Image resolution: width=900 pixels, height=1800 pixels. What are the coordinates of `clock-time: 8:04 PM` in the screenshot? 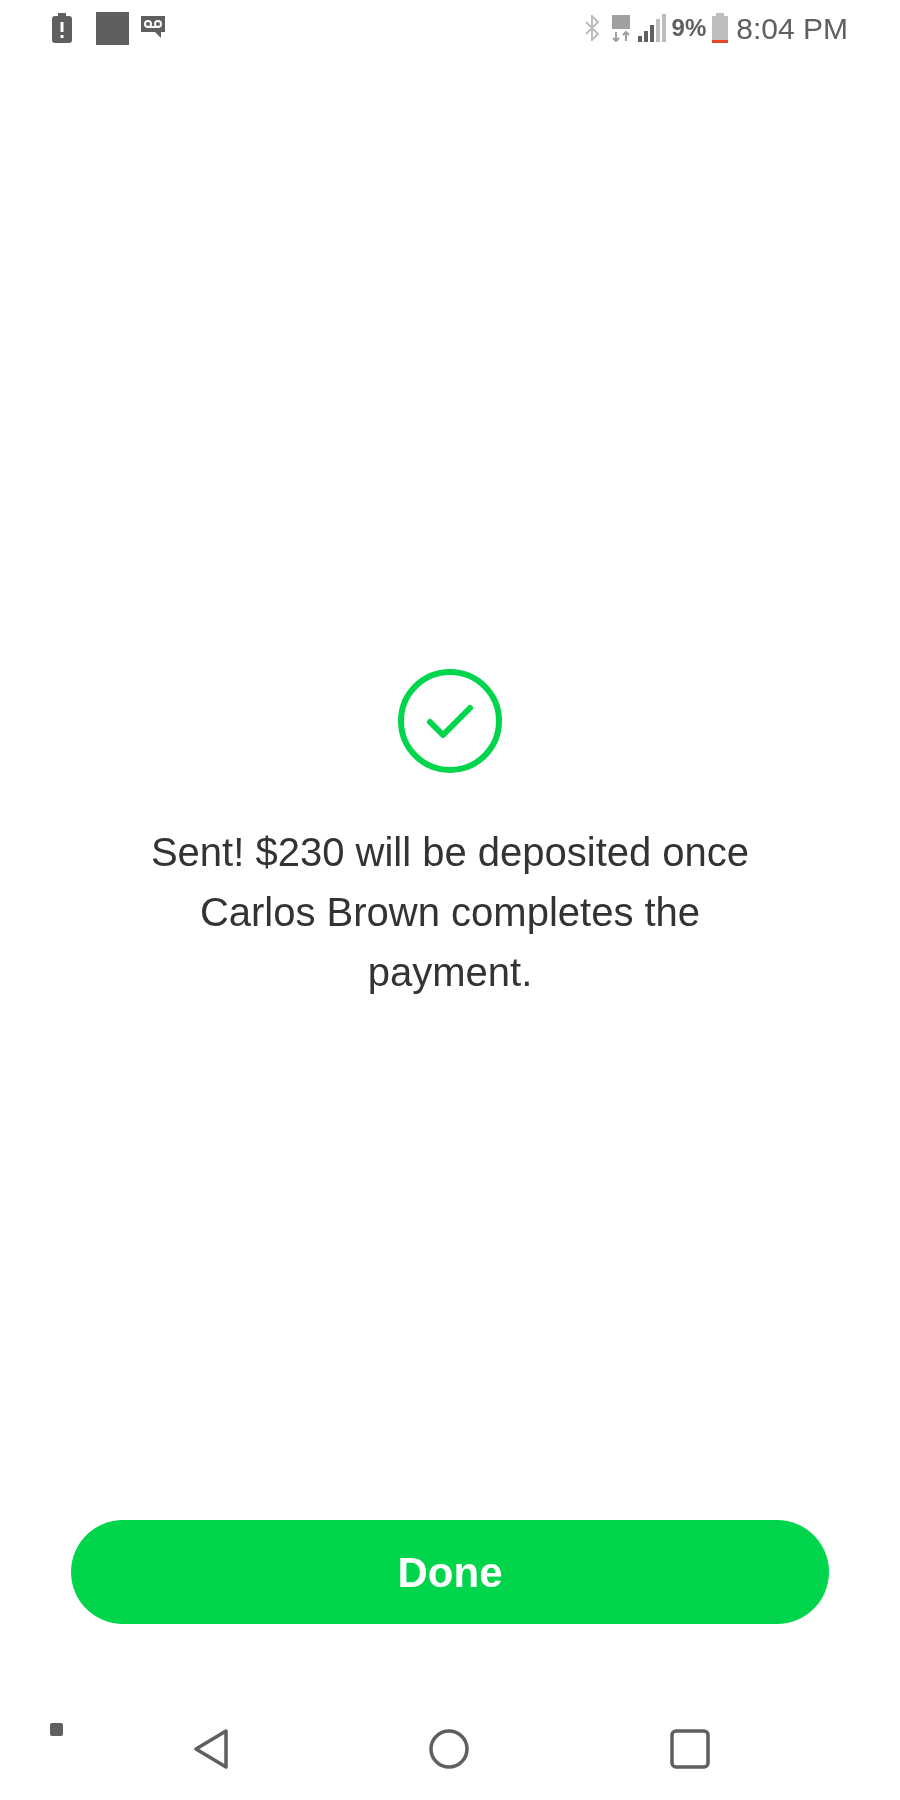 It's located at (792, 28).